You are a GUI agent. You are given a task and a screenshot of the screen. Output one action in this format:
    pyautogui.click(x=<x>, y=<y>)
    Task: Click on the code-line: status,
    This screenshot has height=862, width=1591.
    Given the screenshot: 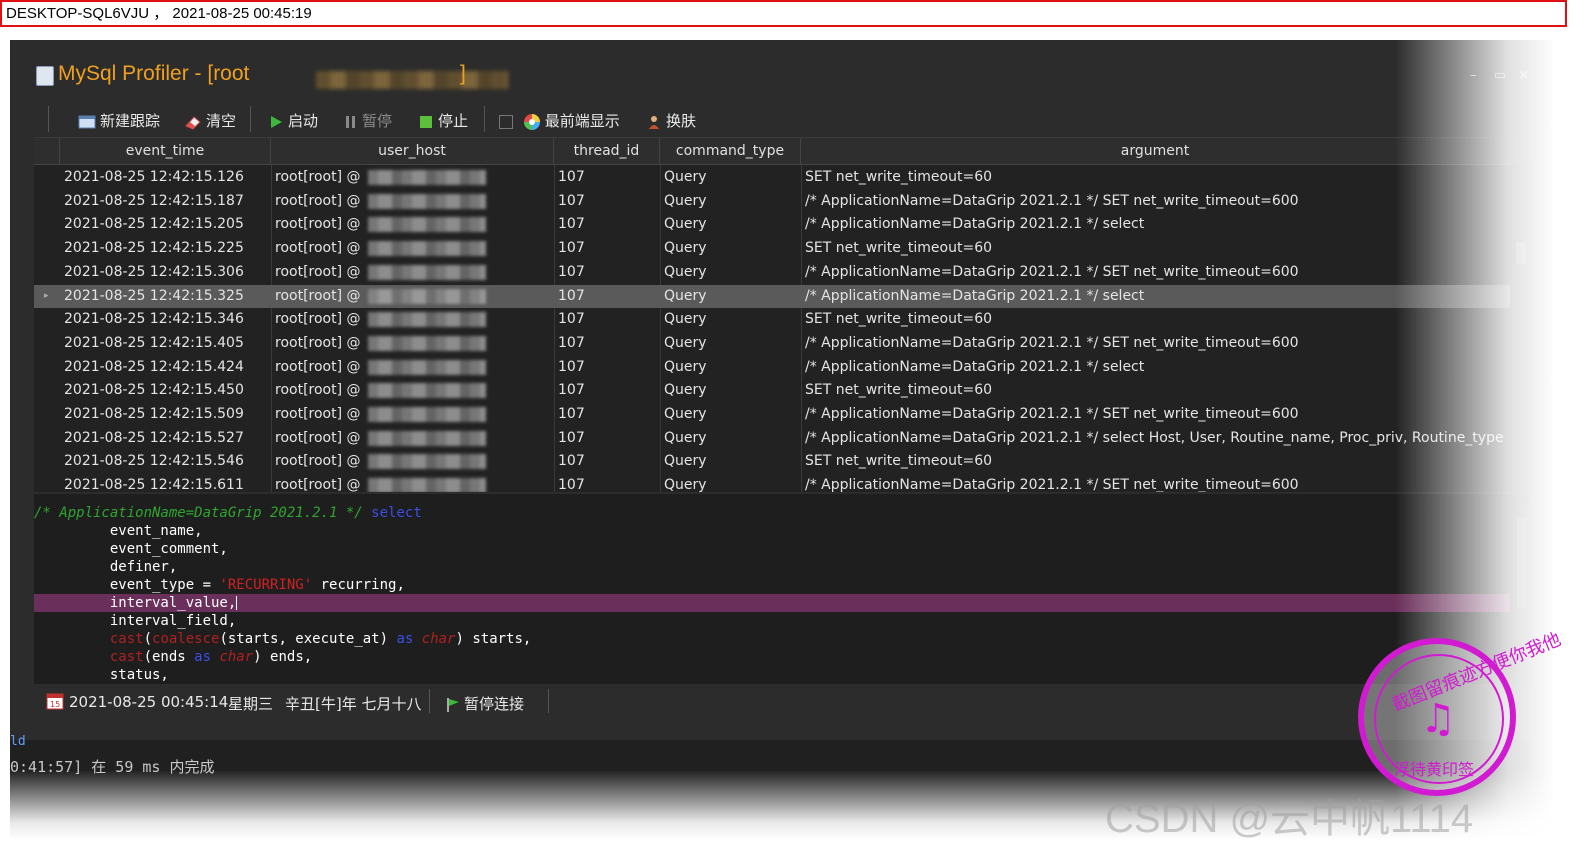 What is the action you would take?
    pyautogui.click(x=772, y=675)
    